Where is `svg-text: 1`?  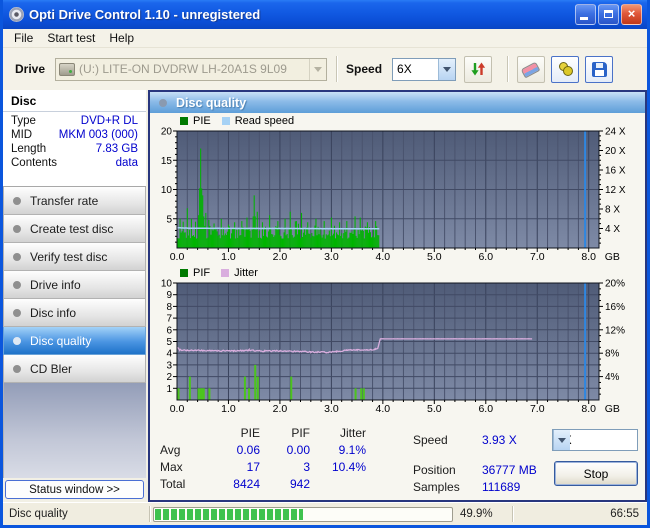
svg-text: 1 is located at coordinates (169, 389).